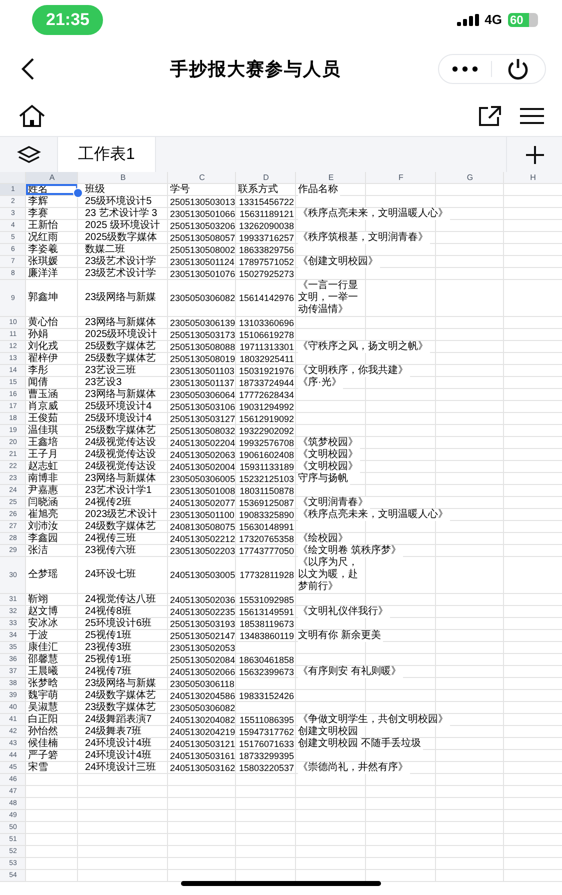 The image size is (562, 895). Describe the element at coordinates (203, 214) in the screenshot. I see `table-cell: 2305130501066` at that location.